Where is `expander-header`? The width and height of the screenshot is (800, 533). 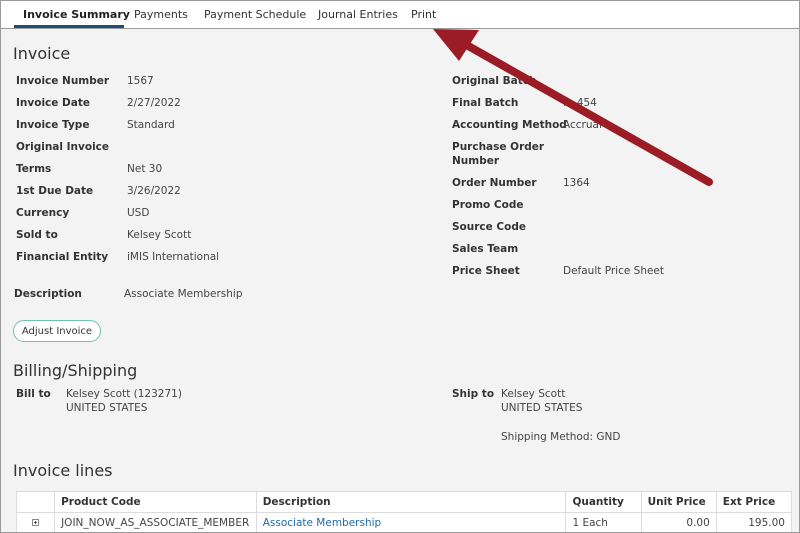 expander-header is located at coordinates (35, 502).